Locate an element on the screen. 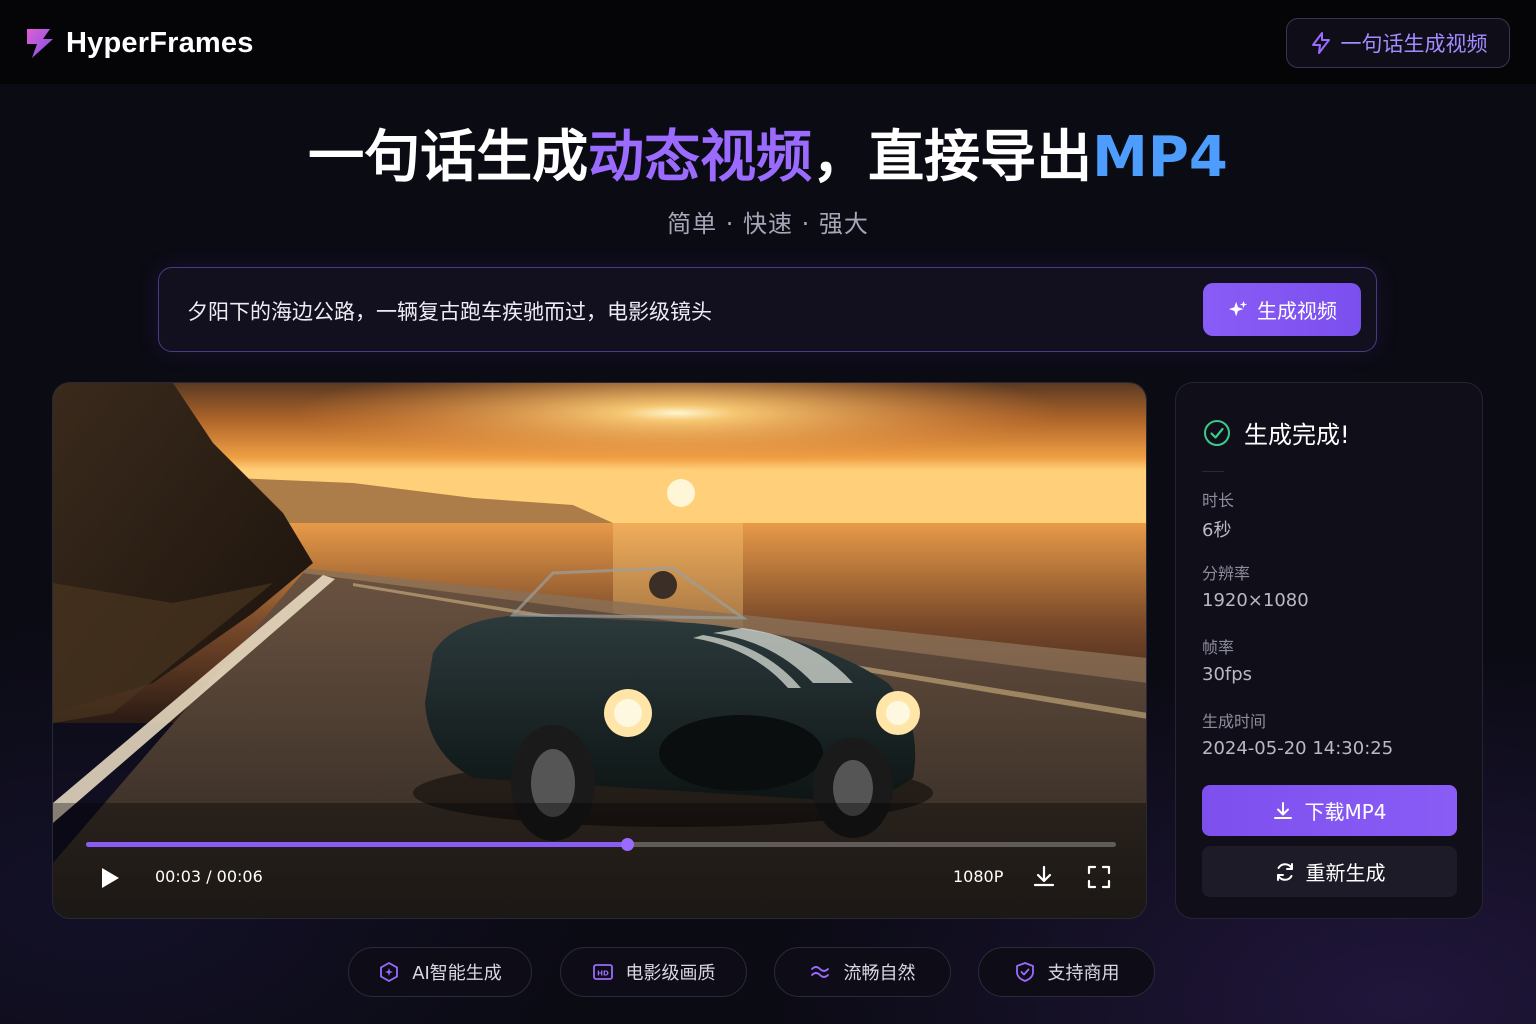 The height and width of the screenshot is (1024, 1536). feature-quality: HD 电影级画质 is located at coordinates (653, 972).